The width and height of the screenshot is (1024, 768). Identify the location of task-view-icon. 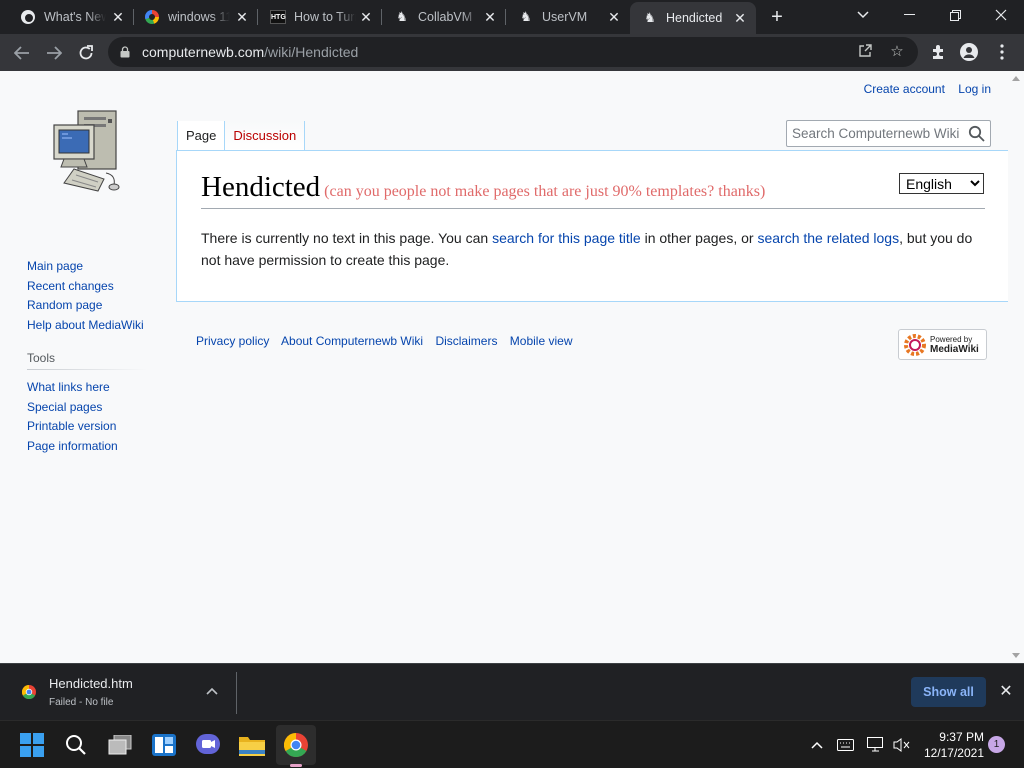
(120, 745).